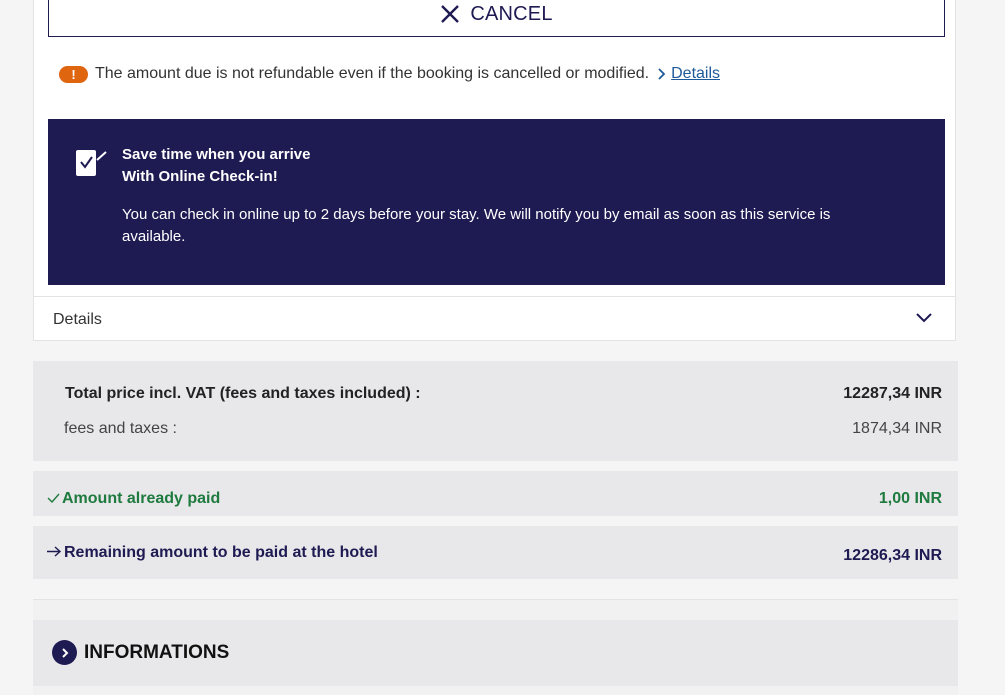  Describe the element at coordinates (450, 14) in the screenshot. I see `close-icon` at that location.